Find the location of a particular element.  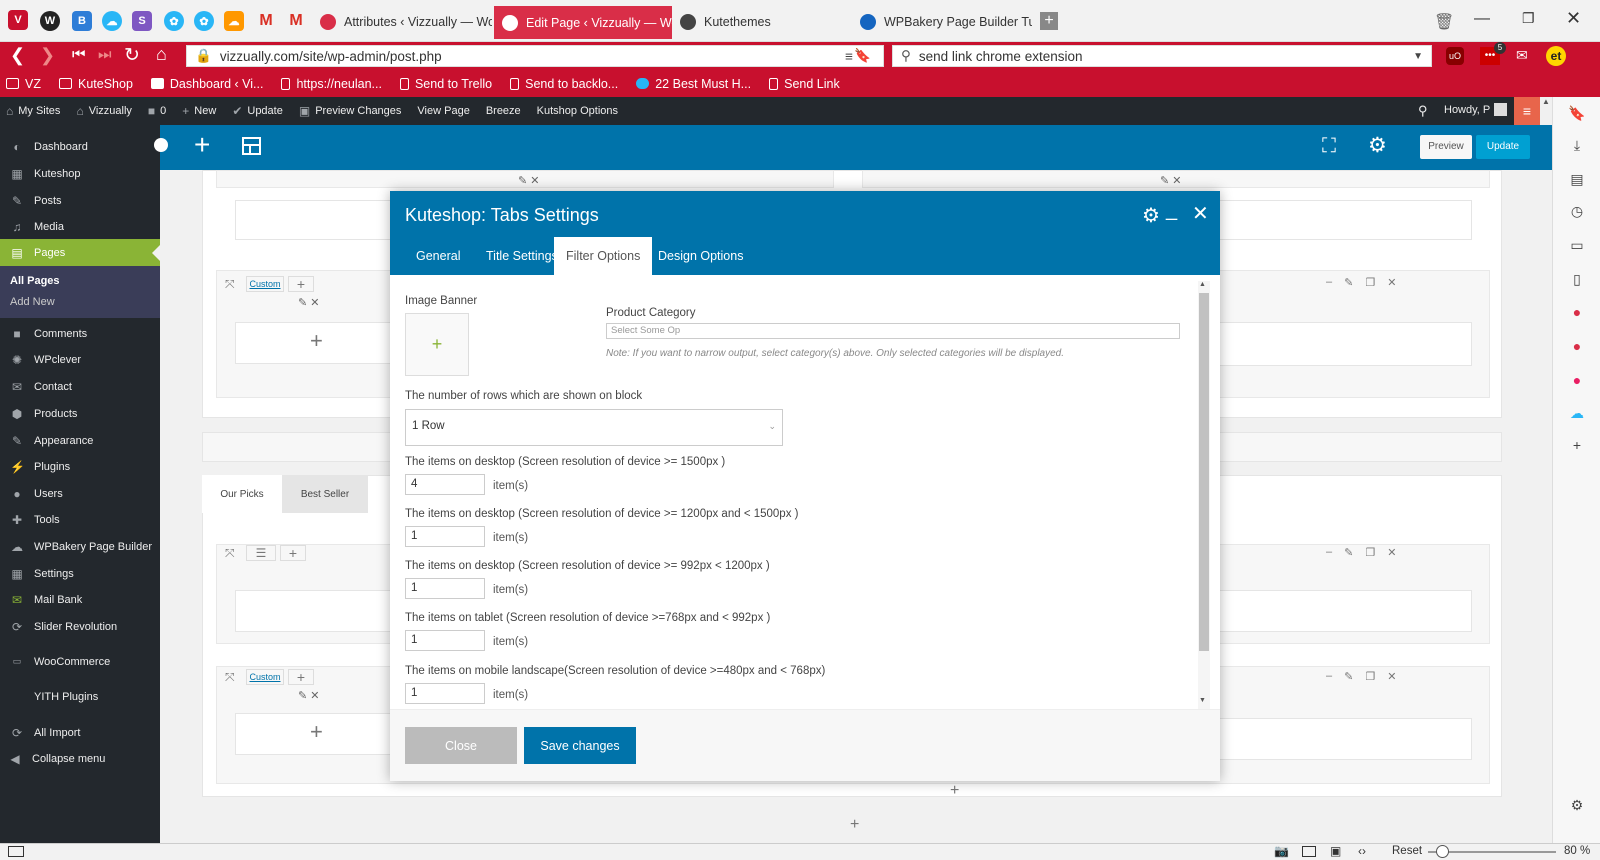

fast-forward-button: ⏭ is located at coordinates (105, 54).